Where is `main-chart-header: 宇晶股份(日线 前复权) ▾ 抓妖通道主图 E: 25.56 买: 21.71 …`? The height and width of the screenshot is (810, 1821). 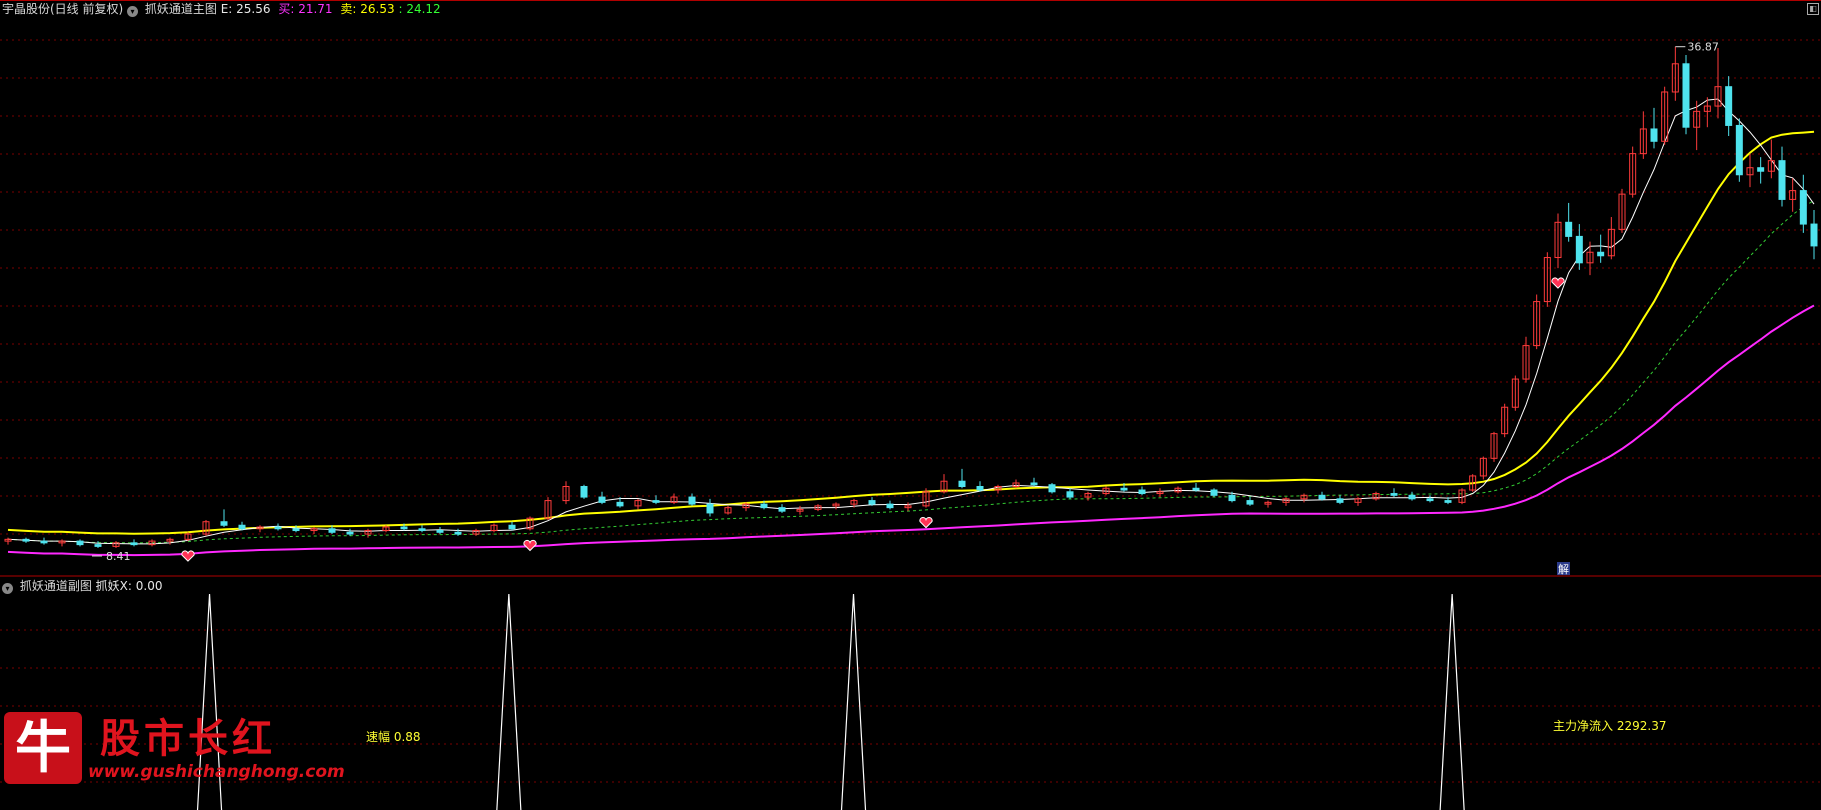
main-chart-header: 宇晶股份(日线 前复权) ▾ 抓妖通道主图 E: 25.56 买: 21.71 … is located at coordinates (221, 9).